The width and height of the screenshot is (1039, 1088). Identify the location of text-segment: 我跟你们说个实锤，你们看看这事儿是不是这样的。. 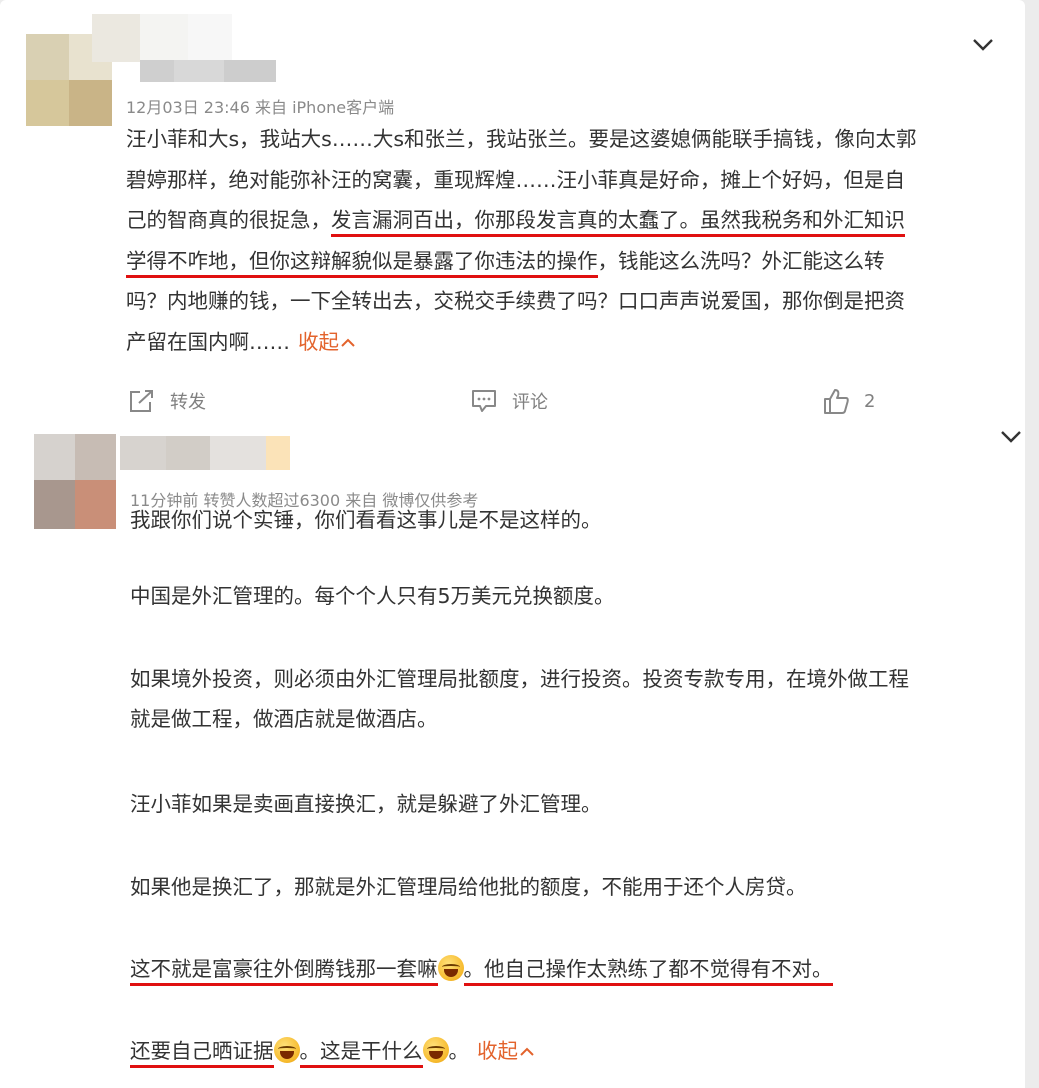
(366, 520).